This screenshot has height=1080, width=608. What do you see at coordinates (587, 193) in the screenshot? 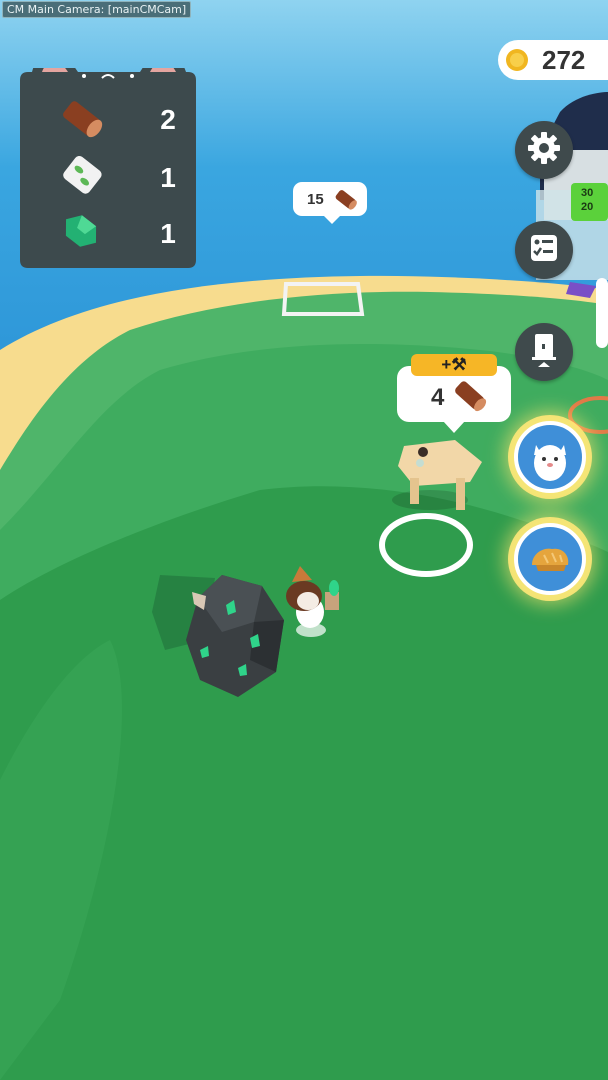
I see `remote-sign-value-1: 30` at bounding box center [587, 193].